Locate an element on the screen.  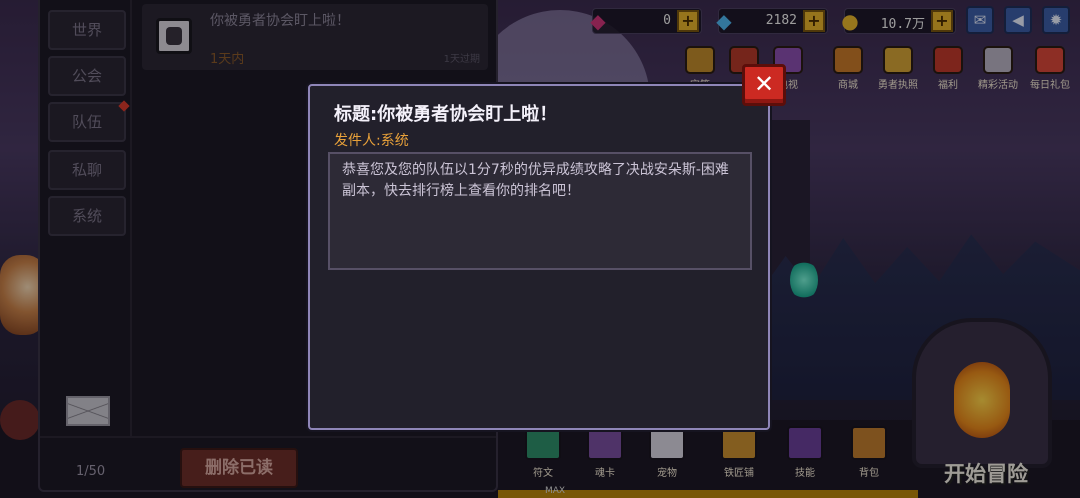
close-icon: ✕ is located at coordinates (764, 84).